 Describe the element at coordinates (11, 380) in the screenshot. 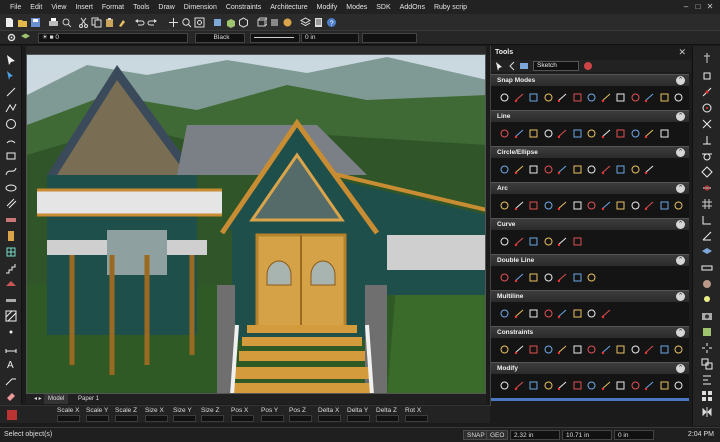

I see `leader-icon` at that location.